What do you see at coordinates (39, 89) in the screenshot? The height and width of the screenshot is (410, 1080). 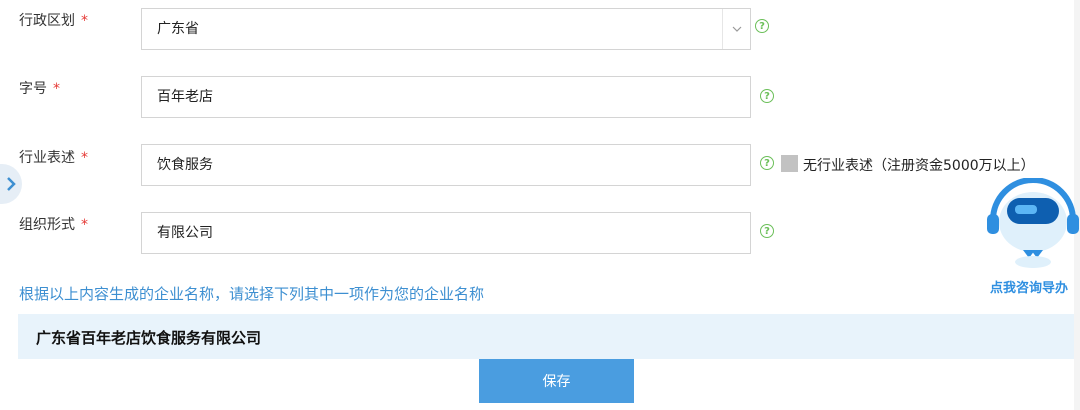 I see `brand-label: 字号 *` at bounding box center [39, 89].